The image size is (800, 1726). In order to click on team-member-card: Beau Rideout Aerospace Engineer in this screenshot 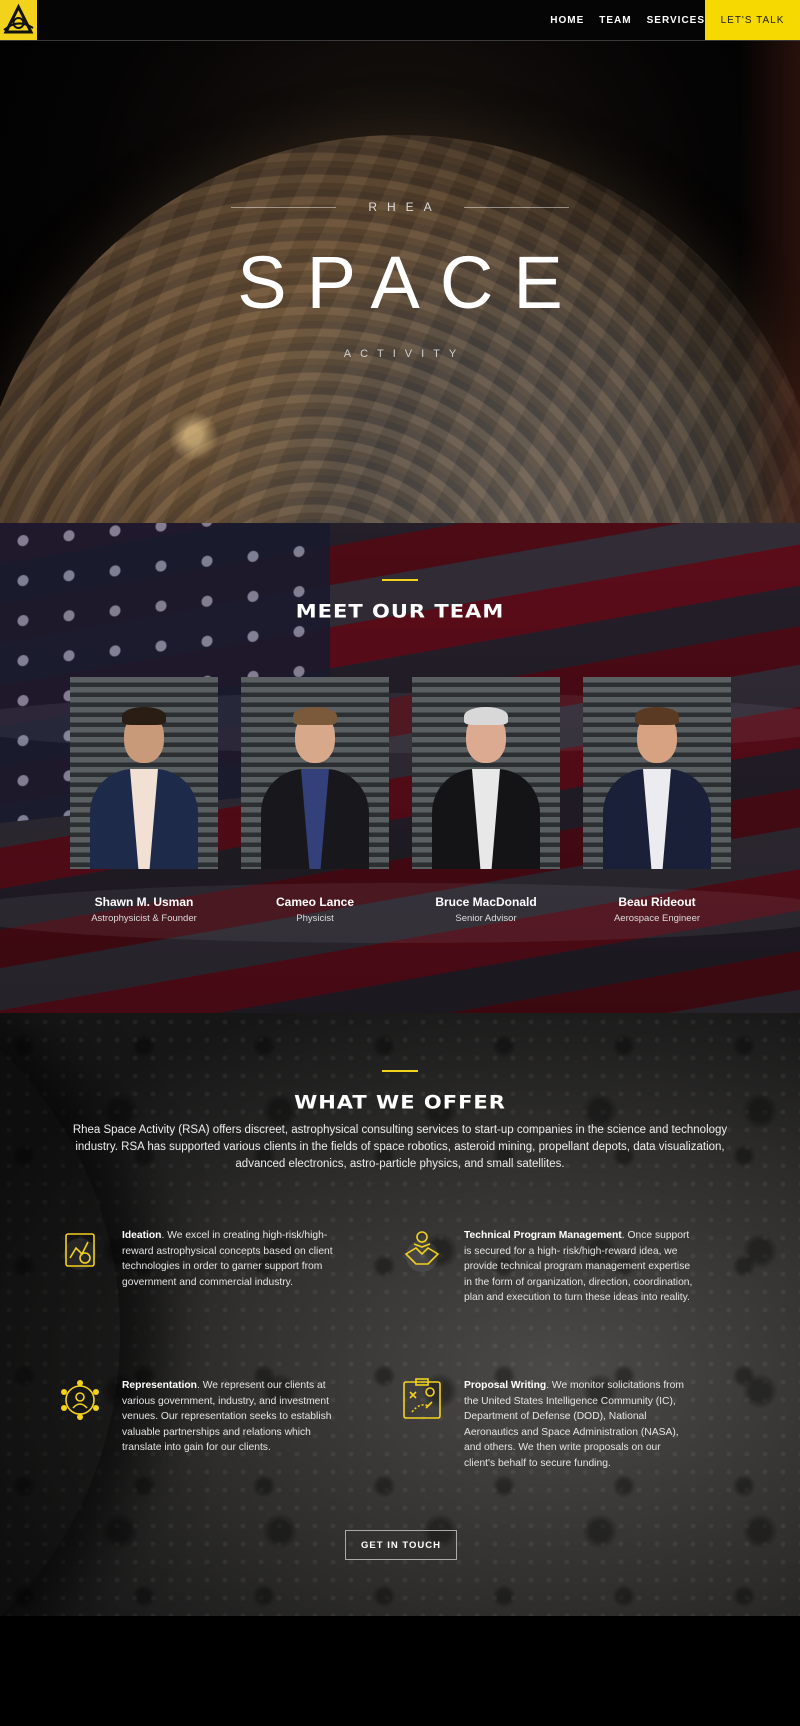, I will do `click(657, 800)`.